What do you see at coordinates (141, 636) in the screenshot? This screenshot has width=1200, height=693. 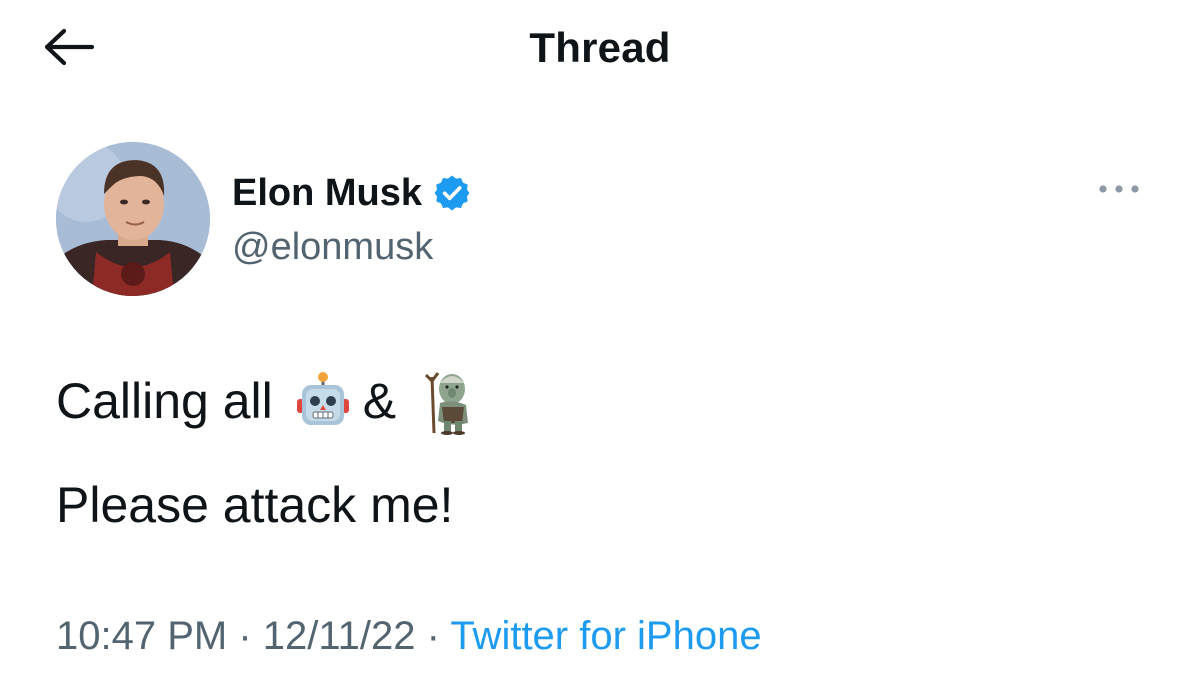 I see `tweet-time: 10:47 PM` at bounding box center [141, 636].